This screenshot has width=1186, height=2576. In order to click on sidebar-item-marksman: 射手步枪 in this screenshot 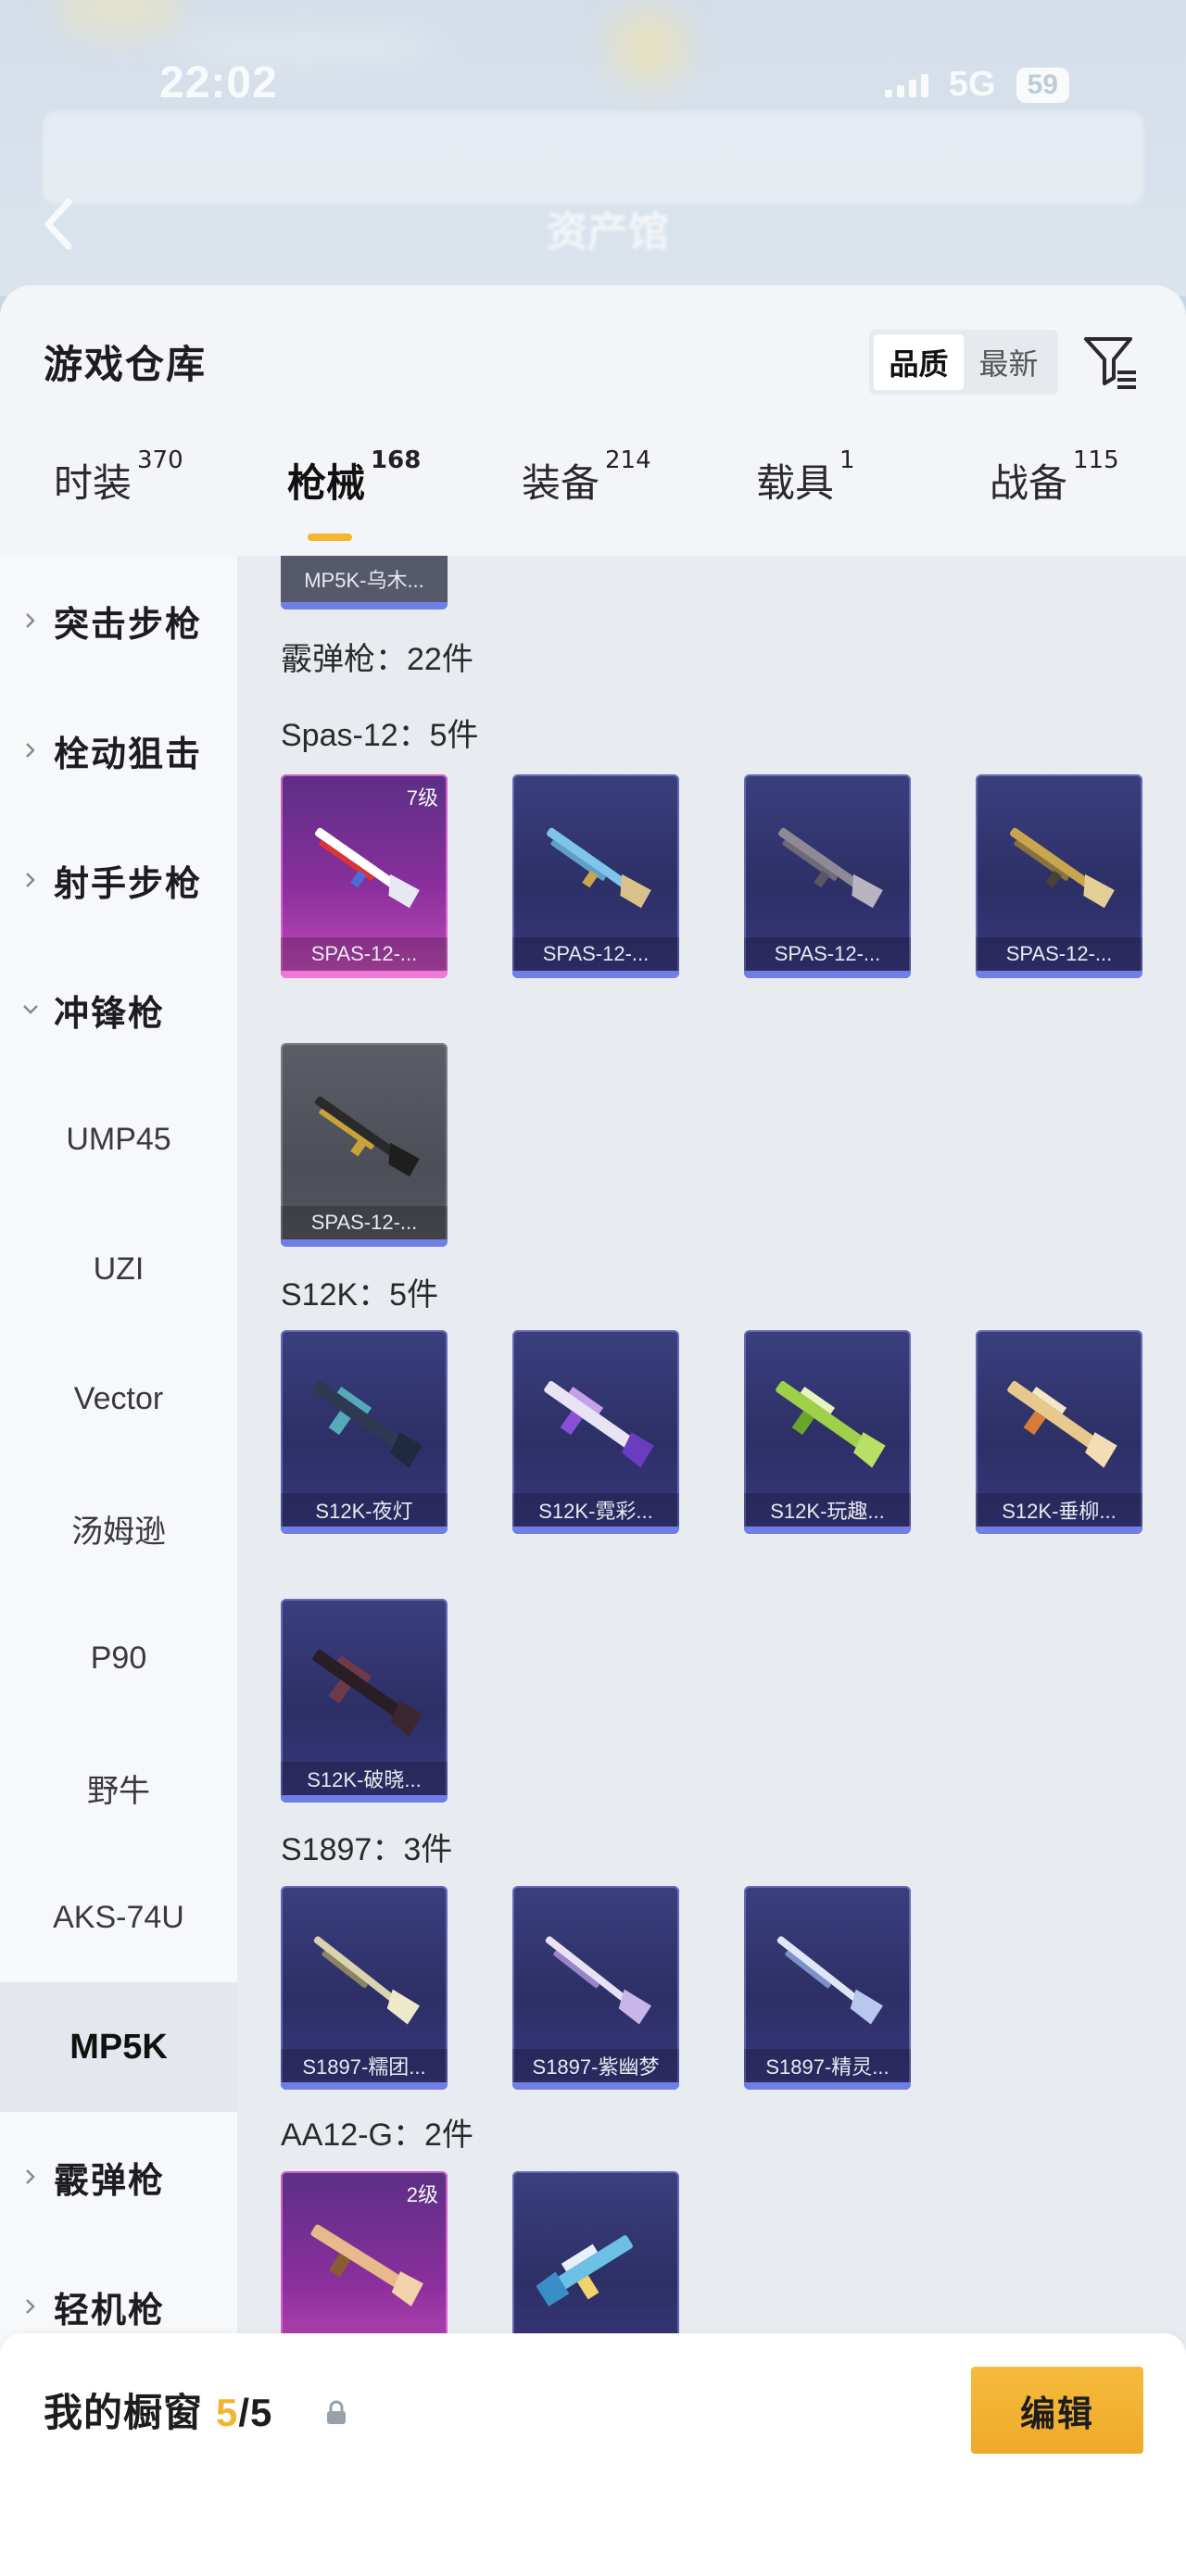, I will do `click(118, 880)`.